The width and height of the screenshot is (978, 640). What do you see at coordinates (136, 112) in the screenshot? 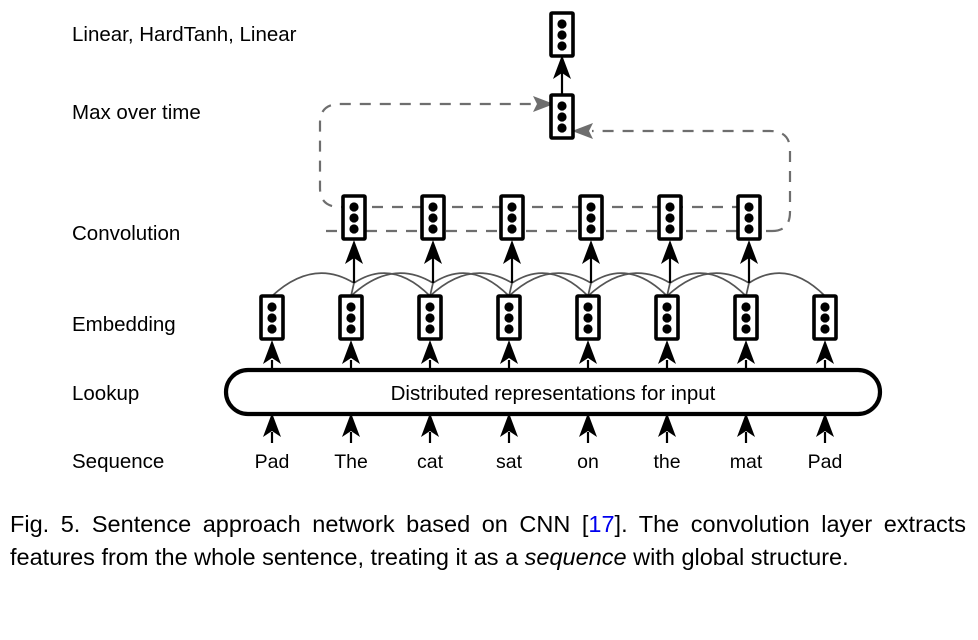
I see `row-label-max-over-time: Max over time` at bounding box center [136, 112].